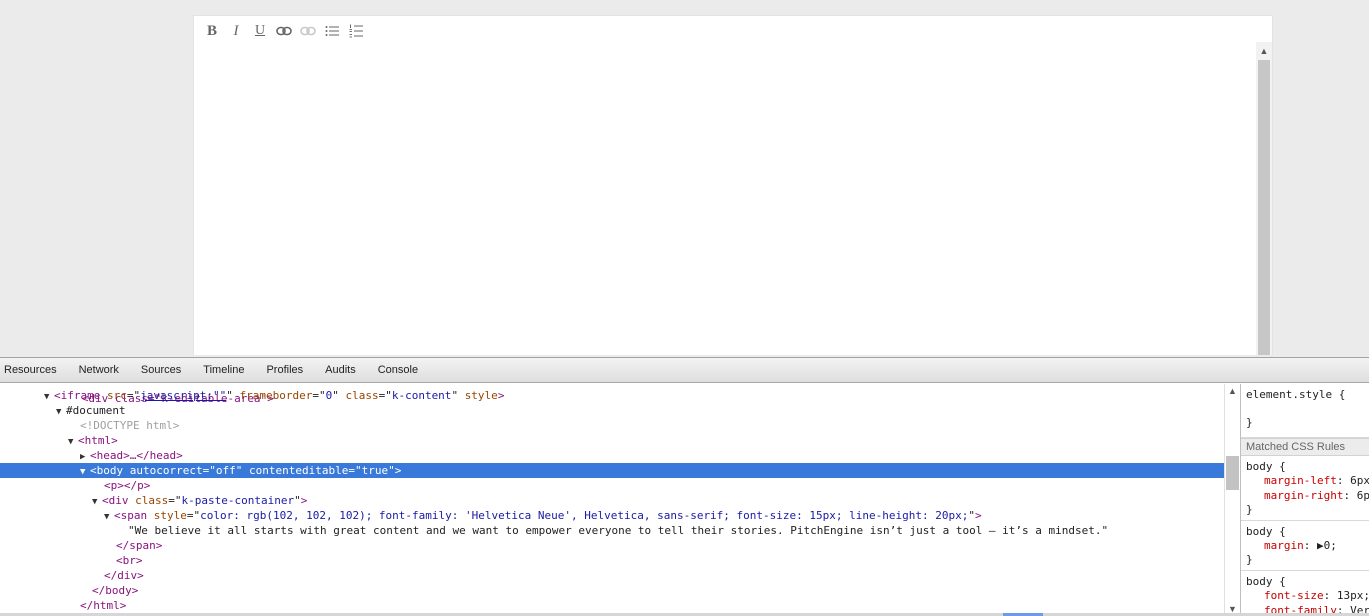 The height and width of the screenshot is (616, 1369). What do you see at coordinates (340, 370) in the screenshot?
I see `tab-audits: Audits` at bounding box center [340, 370].